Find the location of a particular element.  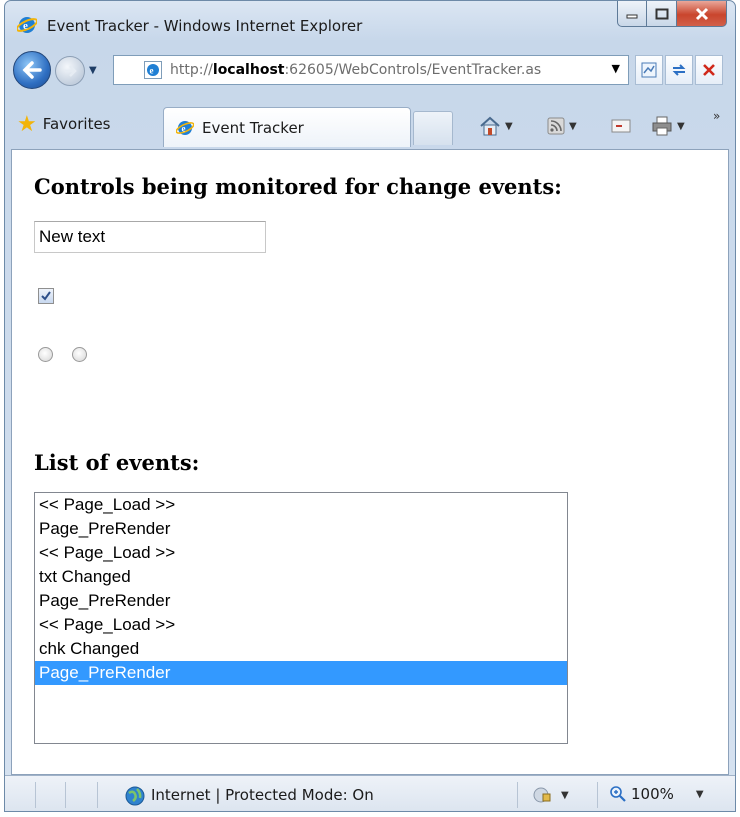

compatibility-view-button is located at coordinates (649, 70).